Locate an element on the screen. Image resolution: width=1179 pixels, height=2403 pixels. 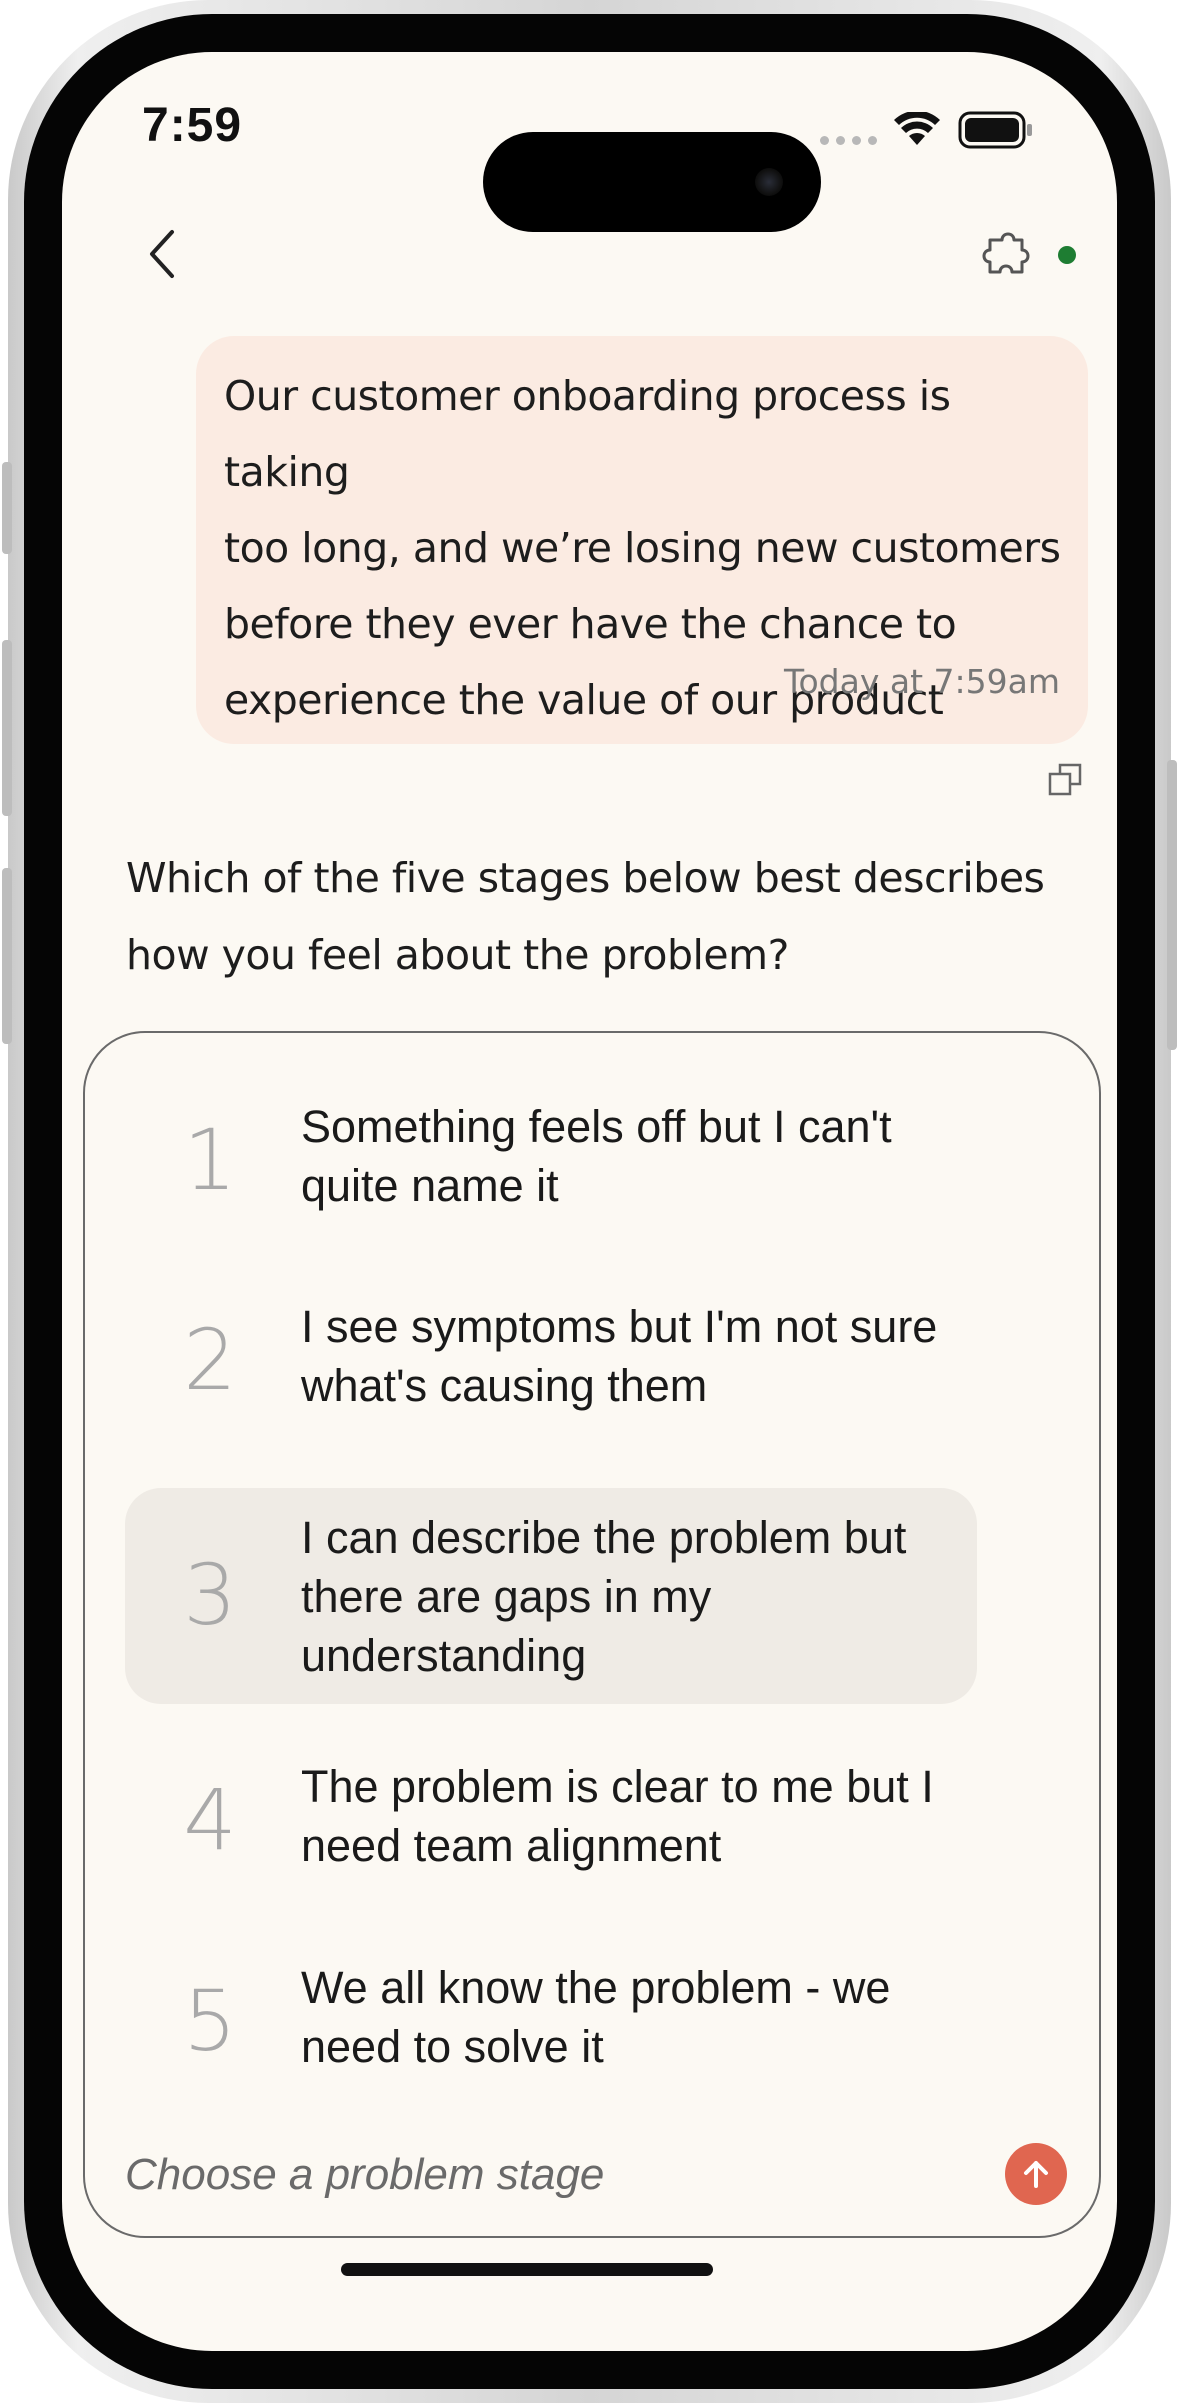
action-button is located at coordinates (7, 508).